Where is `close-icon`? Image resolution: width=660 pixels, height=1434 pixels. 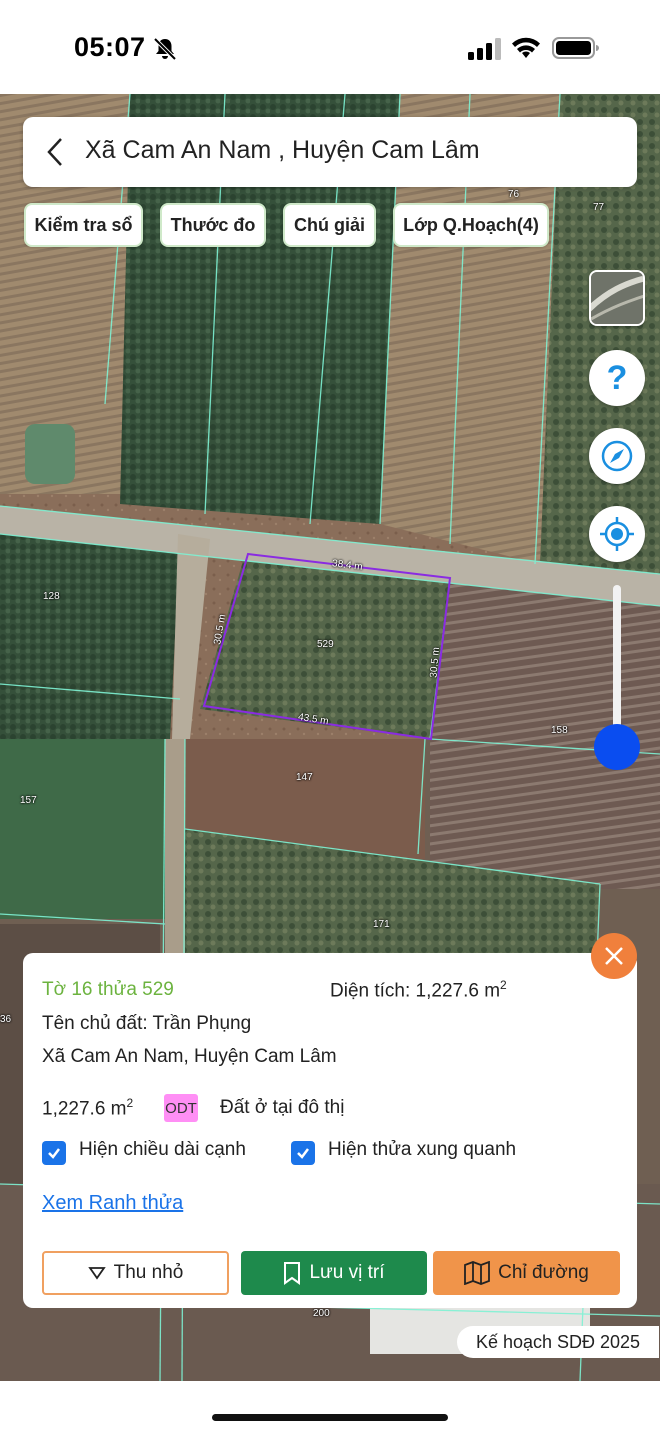
close-icon is located at coordinates (614, 956).